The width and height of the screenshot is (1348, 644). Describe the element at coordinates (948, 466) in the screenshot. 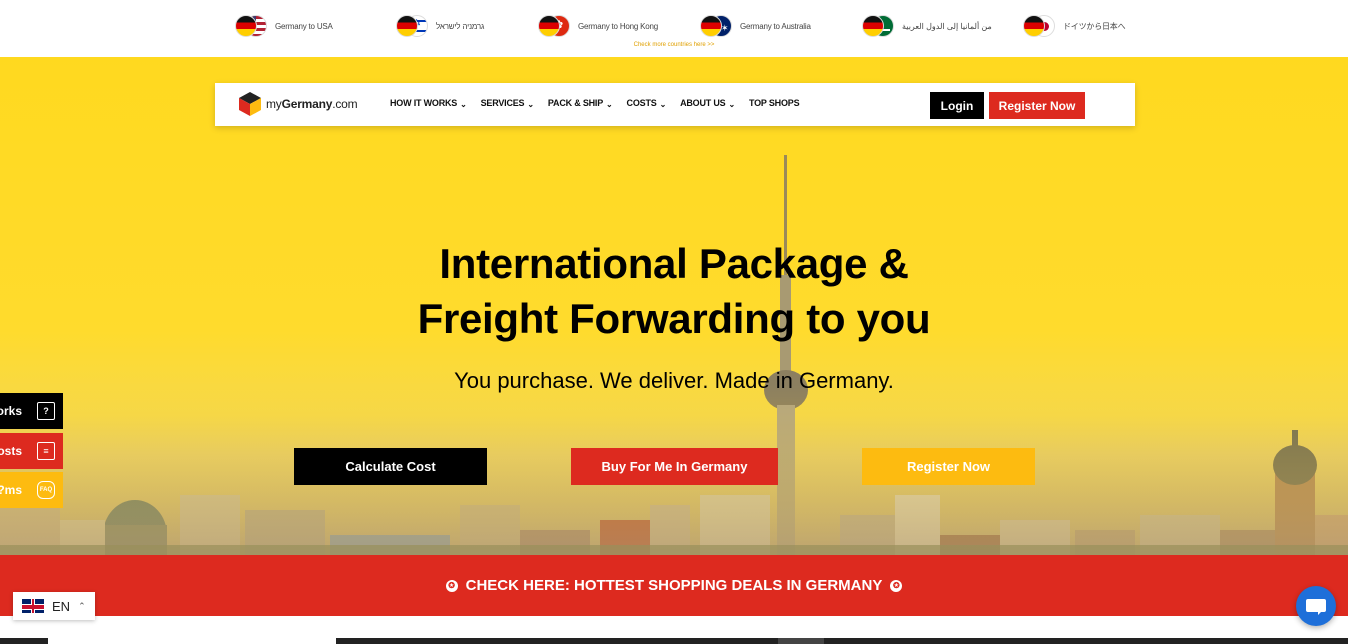

I see `hero-register-button: Register Now` at that location.